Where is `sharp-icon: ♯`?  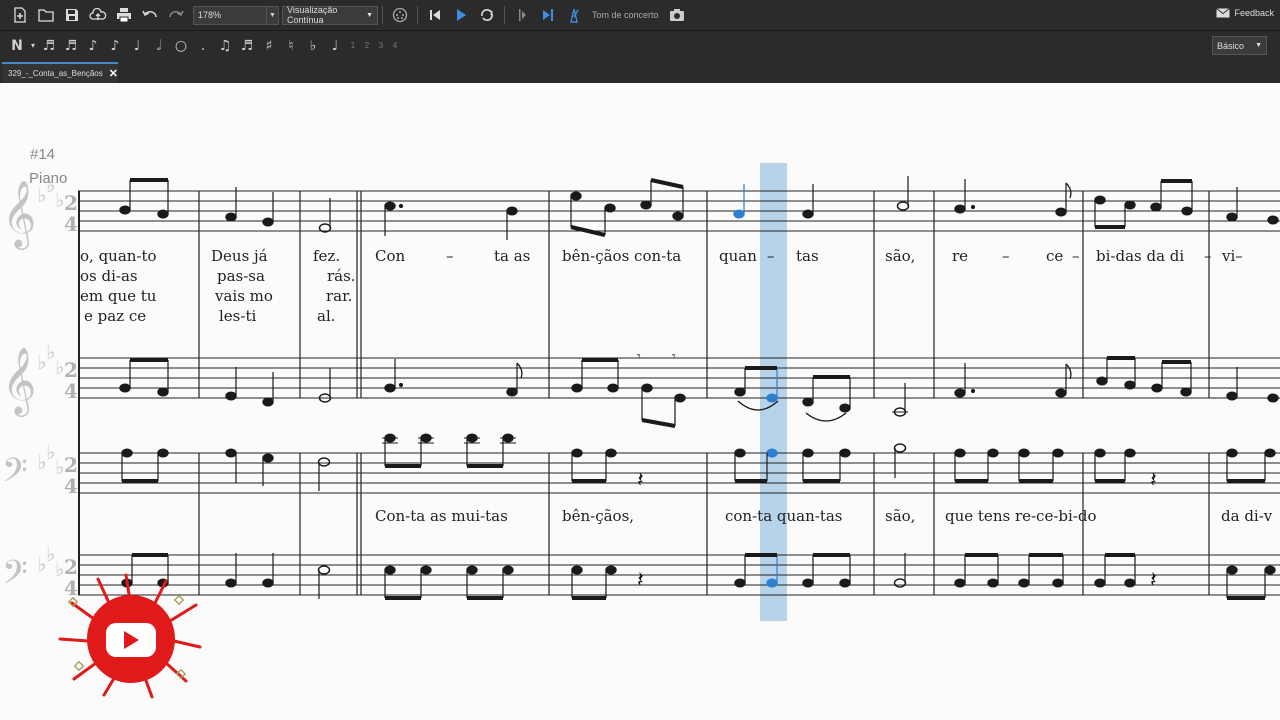 sharp-icon: ♯ is located at coordinates (269, 46).